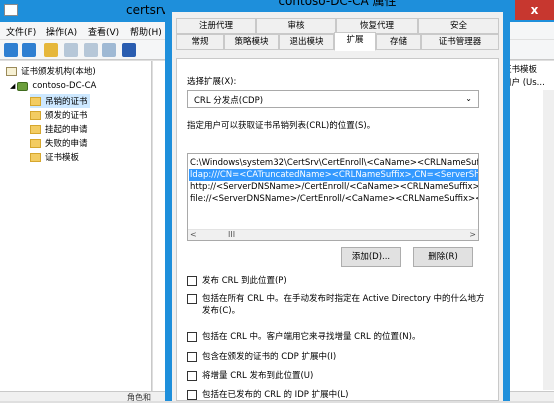  I want to click on scroll-right-icon: >, so click(472, 234).